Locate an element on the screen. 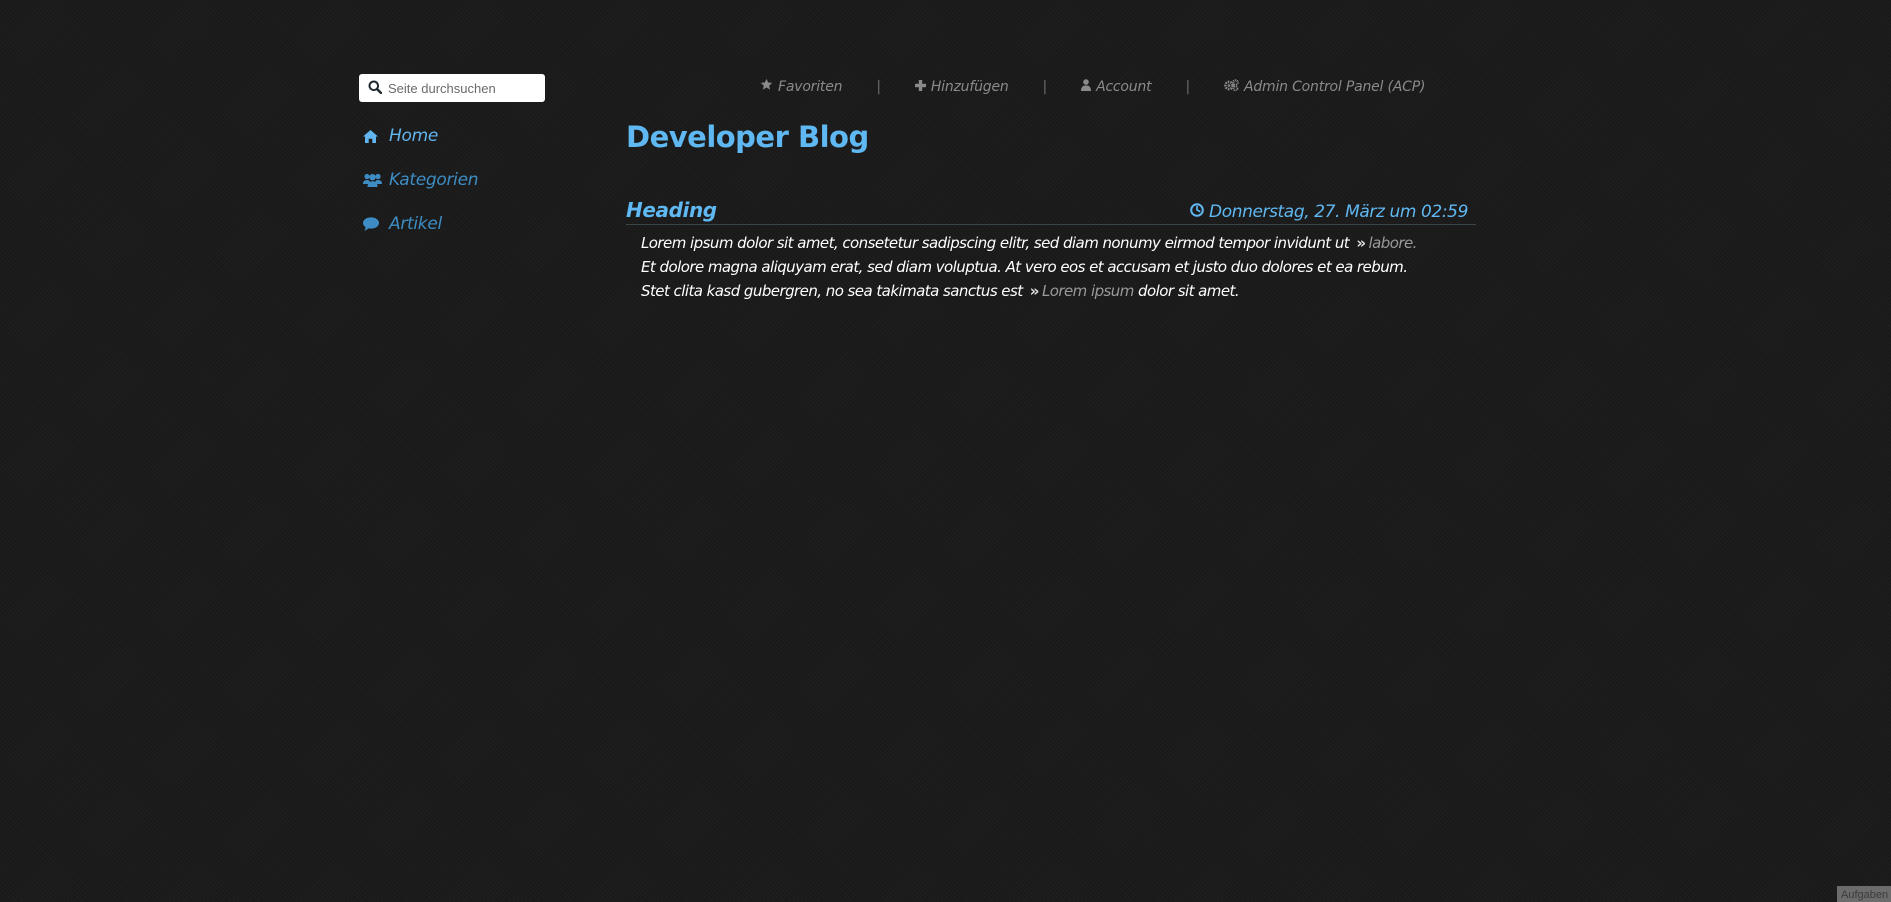 This screenshot has height=902, width=1891. post-date-text: Donnerstag, 27. März um 02:59 is located at coordinates (1338, 212).